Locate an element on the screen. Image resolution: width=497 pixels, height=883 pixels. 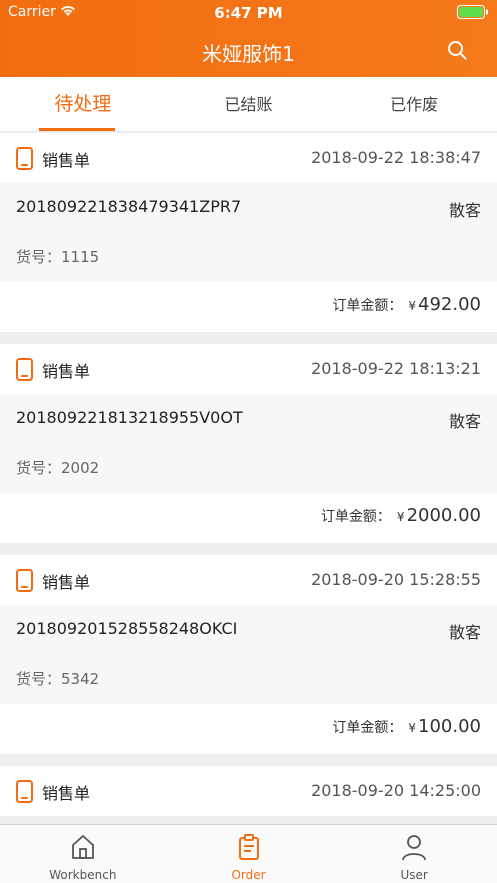
item-number: 货号：5342 is located at coordinates (58, 679).